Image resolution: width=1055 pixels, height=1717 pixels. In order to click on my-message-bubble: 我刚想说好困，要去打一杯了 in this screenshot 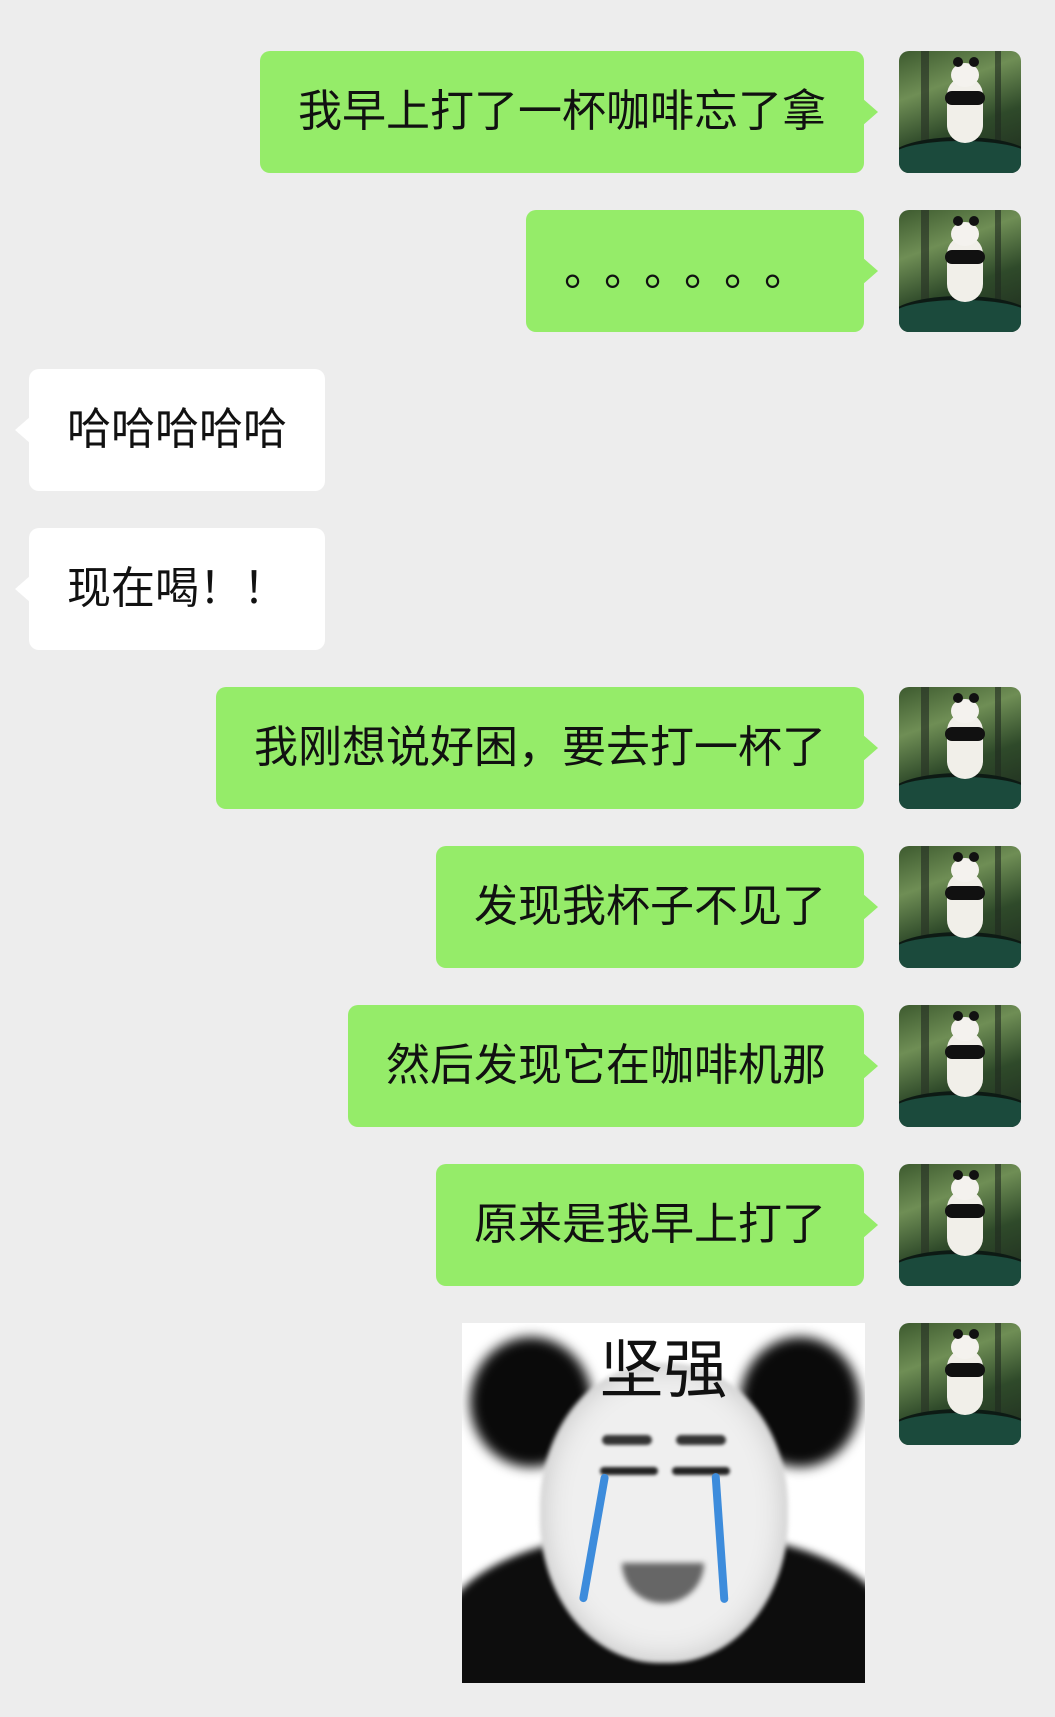, I will do `click(547, 748)`.